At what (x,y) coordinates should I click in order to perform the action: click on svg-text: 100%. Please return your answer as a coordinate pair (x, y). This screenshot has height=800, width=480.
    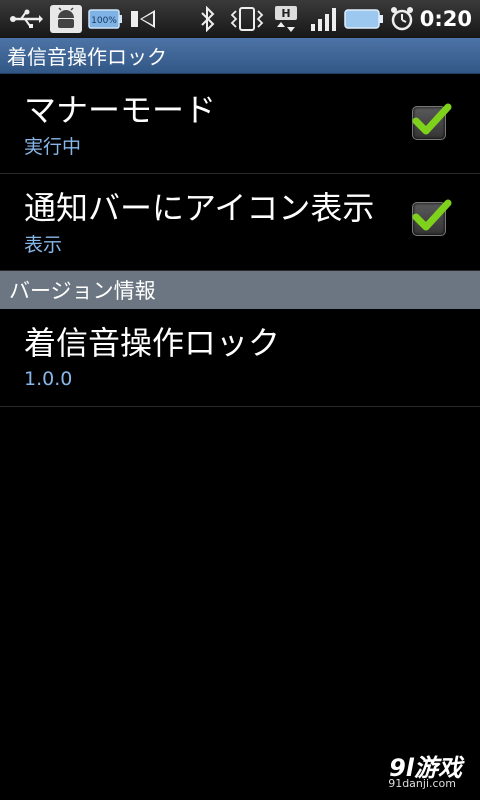
    Looking at the image, I should click on (104, 21).